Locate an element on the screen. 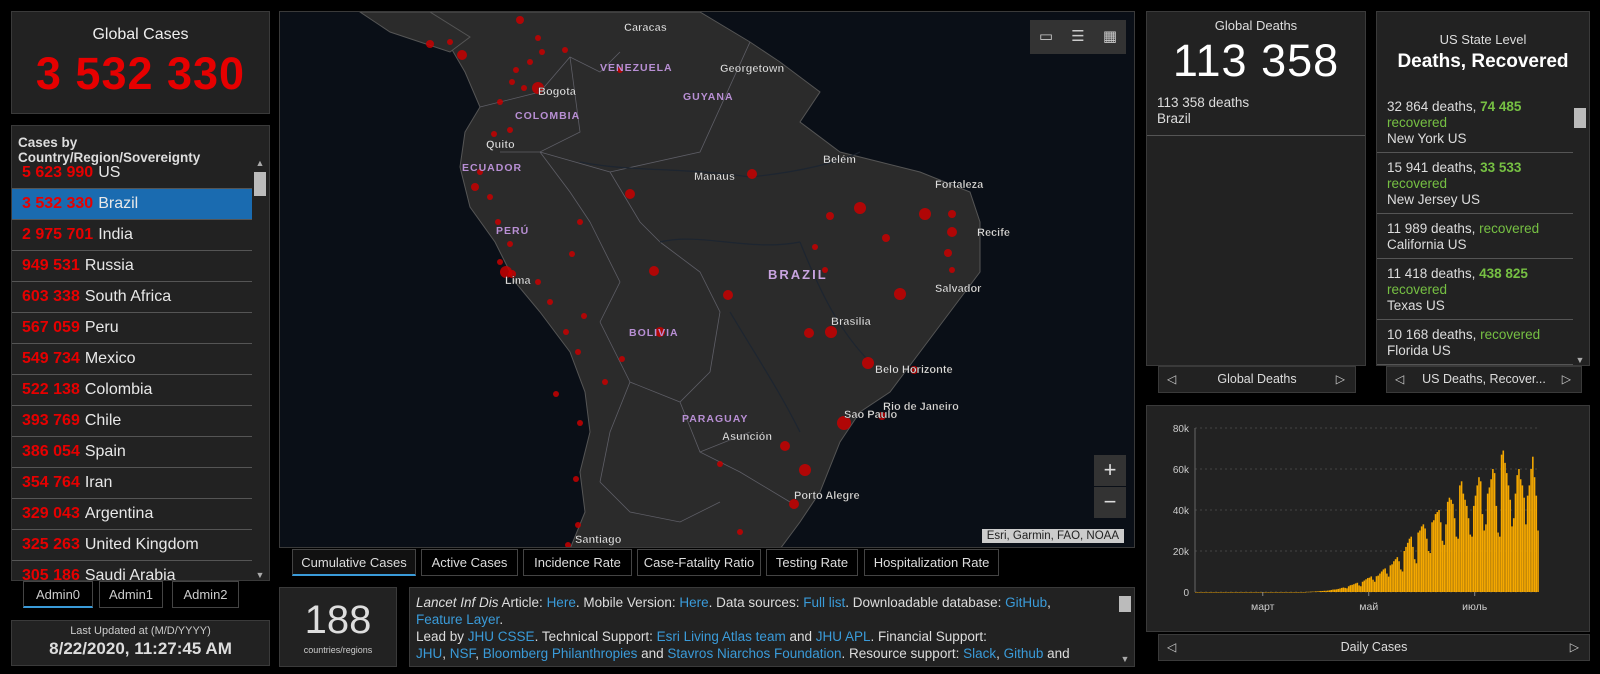 Image resolution: width=1600 pixels, height=674 pixels. country-row: 386 054 Spain is located at coordinates (132, 452).